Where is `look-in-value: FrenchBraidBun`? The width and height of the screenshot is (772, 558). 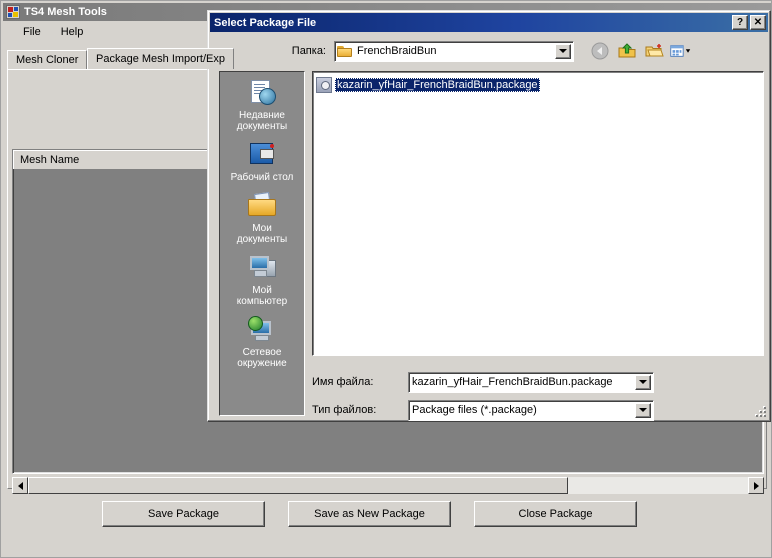 look-in-value: FrenchBraidBun is located at coordinates (397, 51).